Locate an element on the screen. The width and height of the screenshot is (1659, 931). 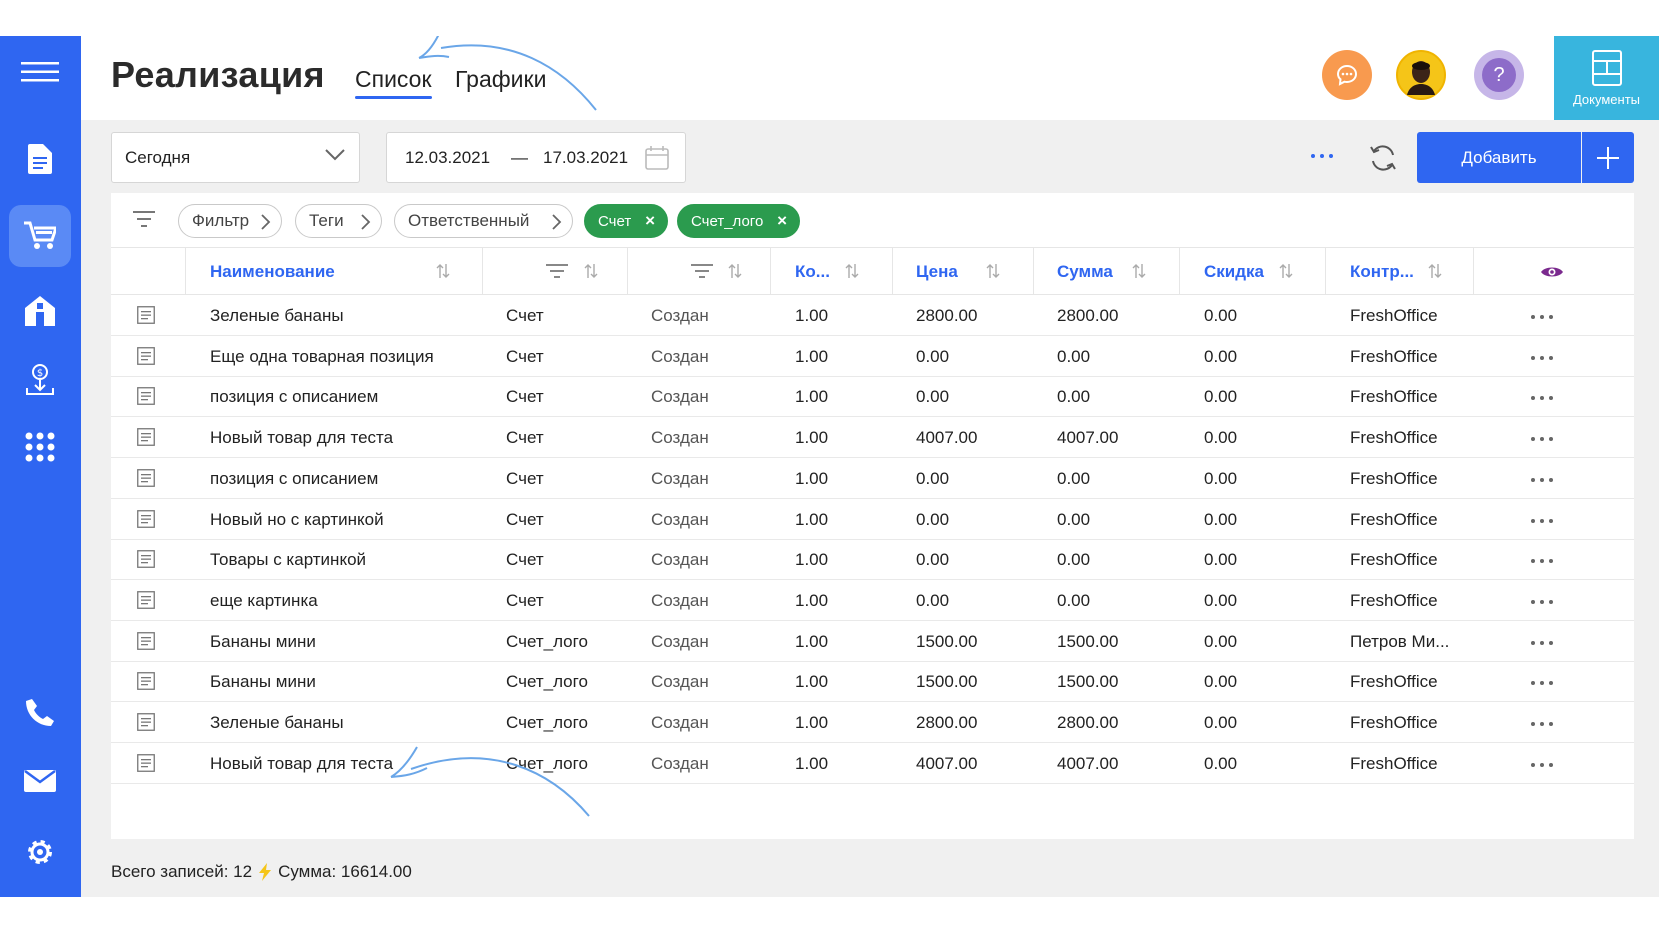
avatar is located at coordinates (1421, 75).